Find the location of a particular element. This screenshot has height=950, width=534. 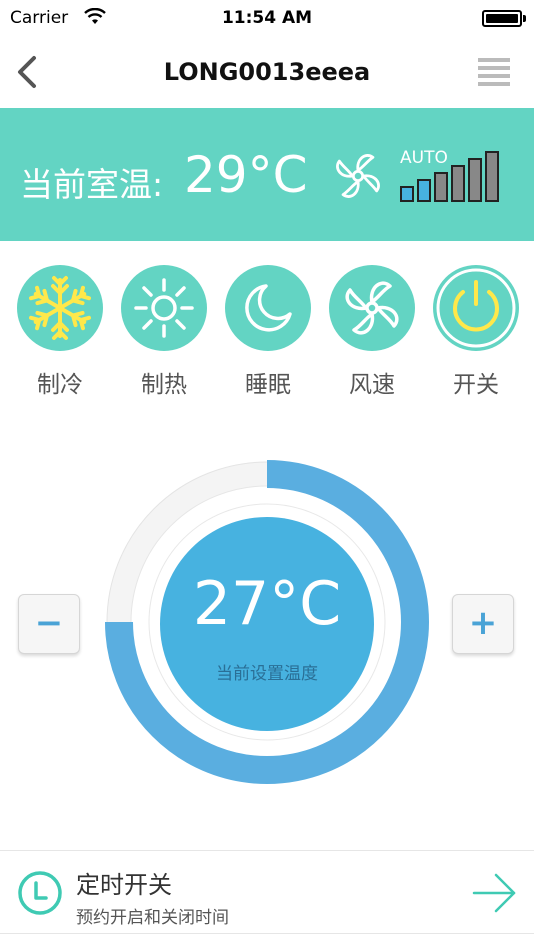

timer-row: 定时开关 预约开启和关闭时间 is located at coordinates (267, 892).